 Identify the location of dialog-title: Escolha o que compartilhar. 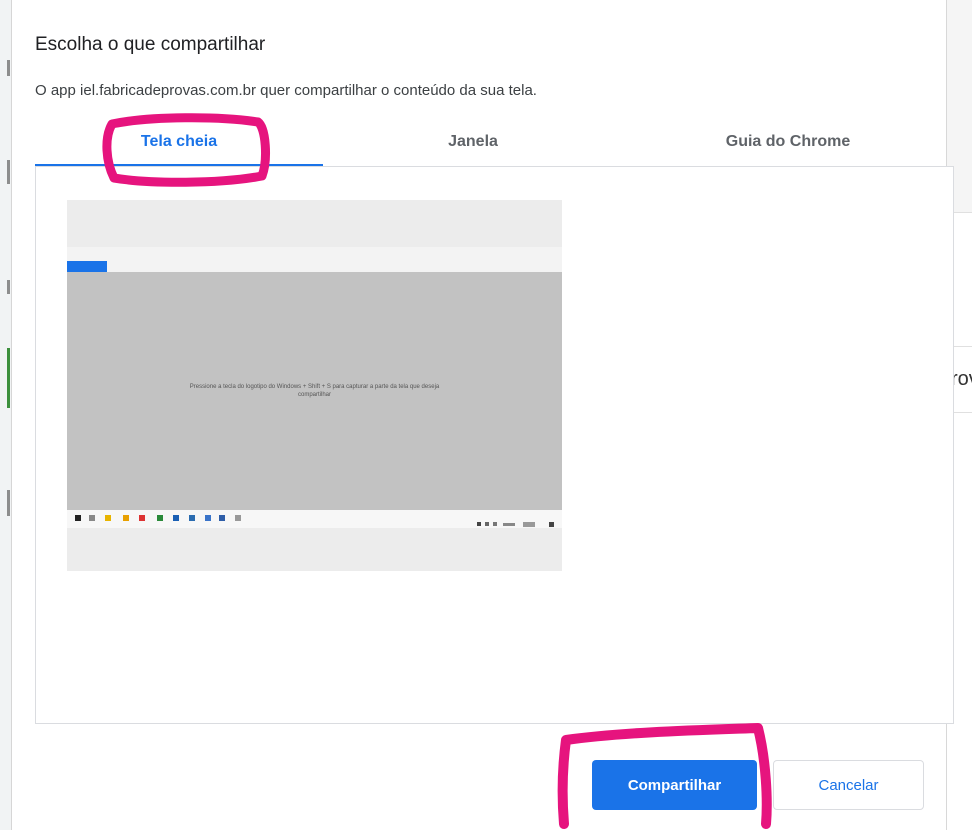
(150, 44).